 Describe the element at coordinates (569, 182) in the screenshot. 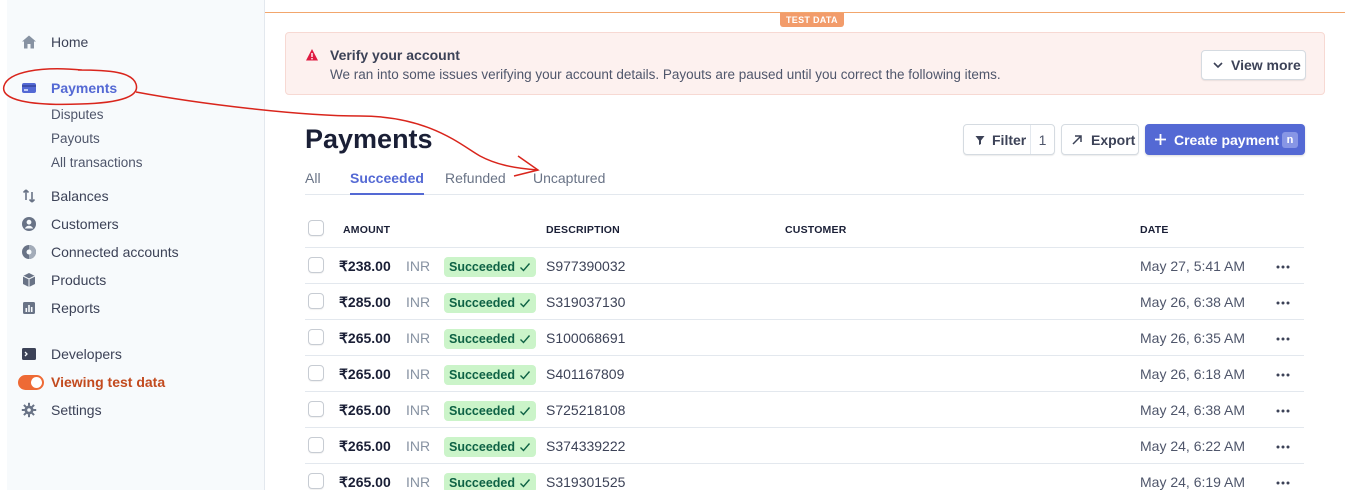

I see `tab-uncaptured: Uncaptured` at that location.